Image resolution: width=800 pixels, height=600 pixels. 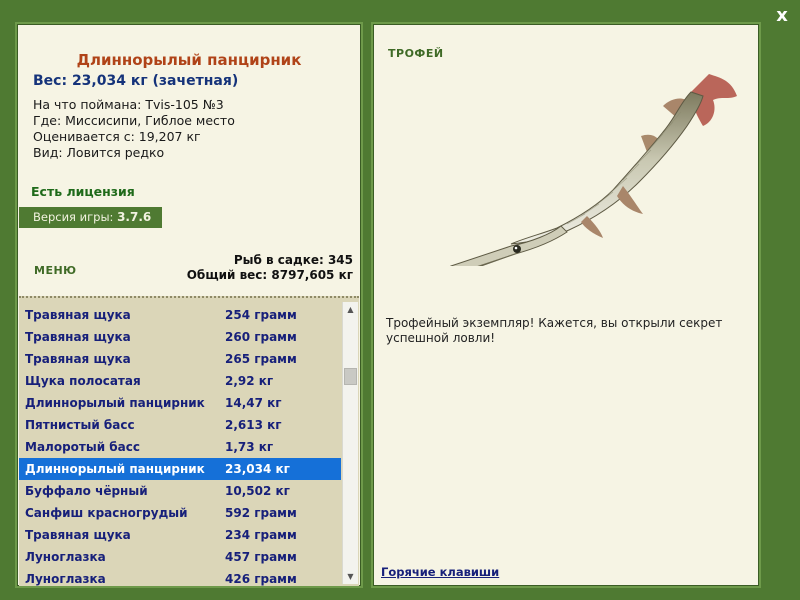 What do you see at coordinates (261, 557) in the screenshot?
I see `catch-fish-weight: 457 грамм` at bounding box center [261, 557].